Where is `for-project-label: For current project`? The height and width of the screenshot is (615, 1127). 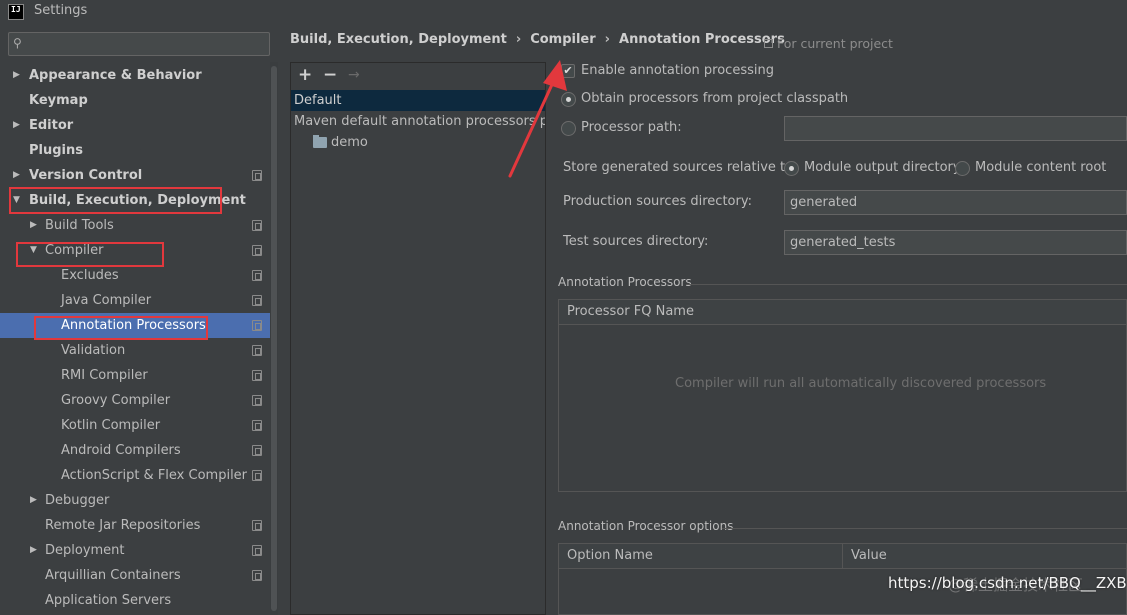 for-project-label: For current project is located at coordinates (835, 43).